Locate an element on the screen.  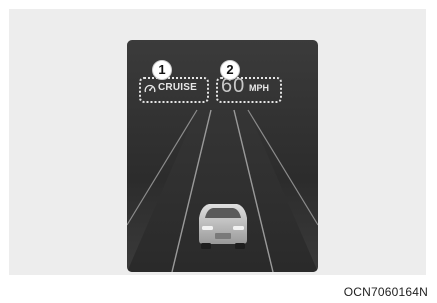
callout-number-1: 1 is located at coordinates (162, 70).